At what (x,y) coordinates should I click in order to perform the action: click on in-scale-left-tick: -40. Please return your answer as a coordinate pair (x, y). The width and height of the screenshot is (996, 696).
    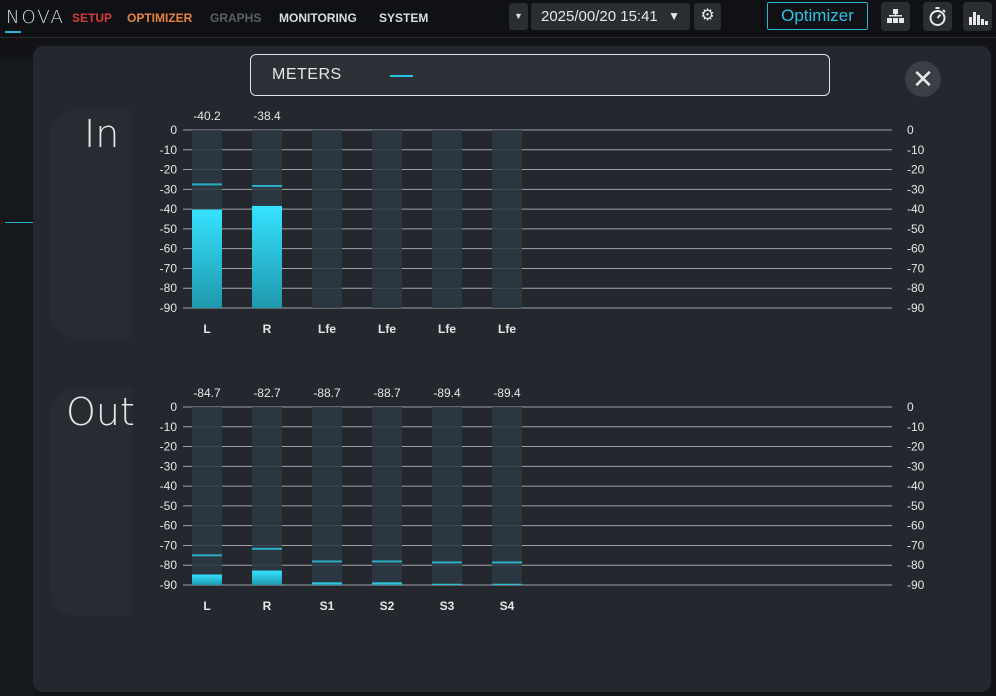
    Looking at the image, I should click on (169, 209).